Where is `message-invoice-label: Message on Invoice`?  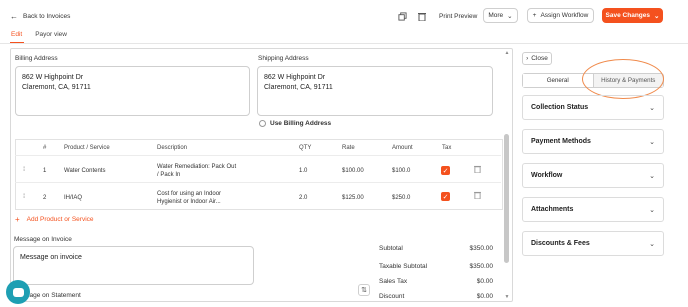 message-invoice-label: Message on Invoice is located at coordinates (43, 239).